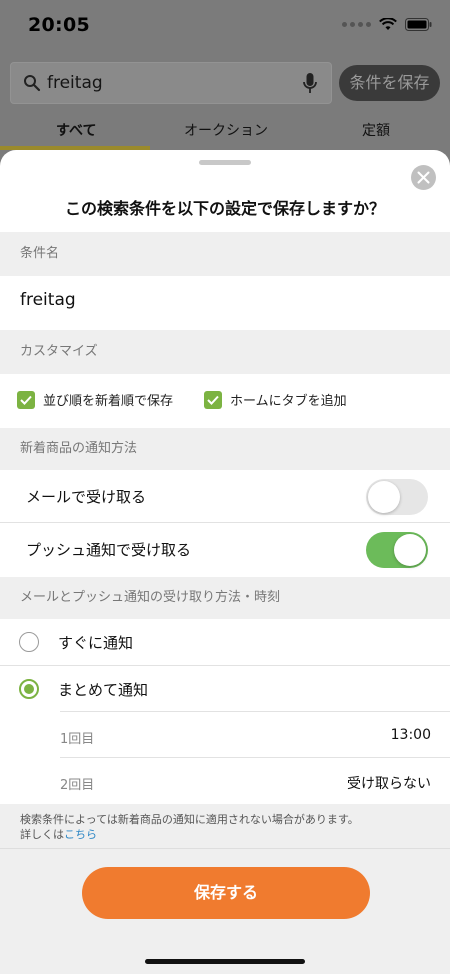 The height and width of the screenshot is (974, 450). Describe the element at coordinates (48, 300) in the screenshot. I see `condition-name-field: freitag` at that location.